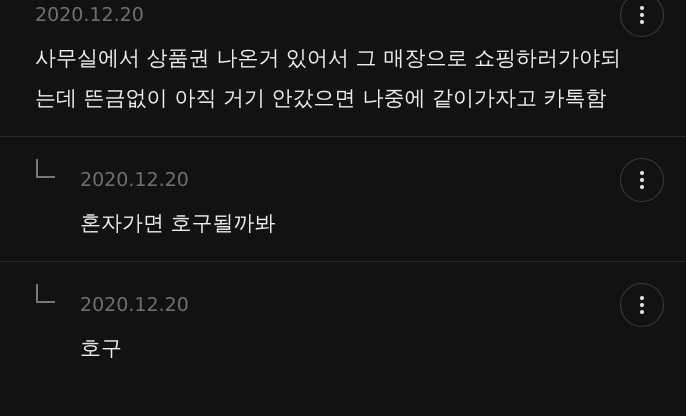 The image size is (686, 416). I want to click on comment-text: 혼자가면 호구될까봐, so click(178, 223).